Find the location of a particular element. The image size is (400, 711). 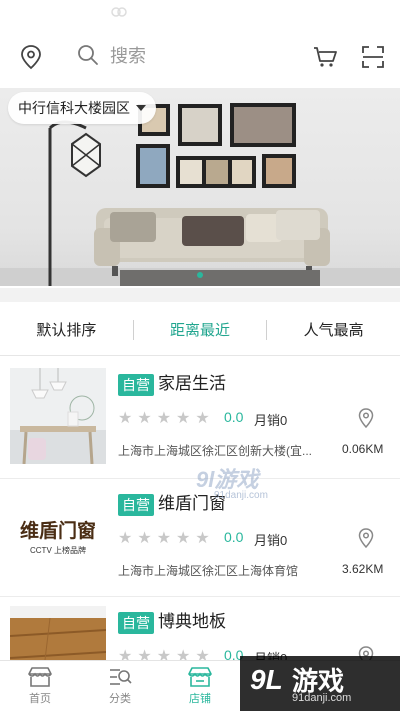

category-icon is located at coordinates (121, 677).